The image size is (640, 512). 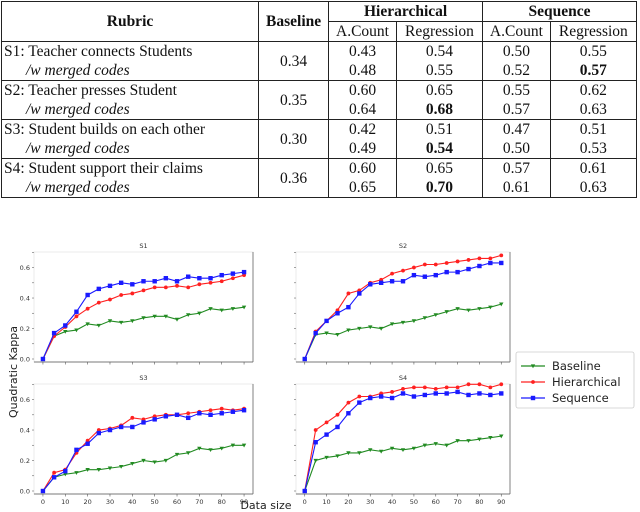 What do you see at coordinates (403, 246) in the screenshot?
I see `chart-title: S2` at bounding box center [403, 246].